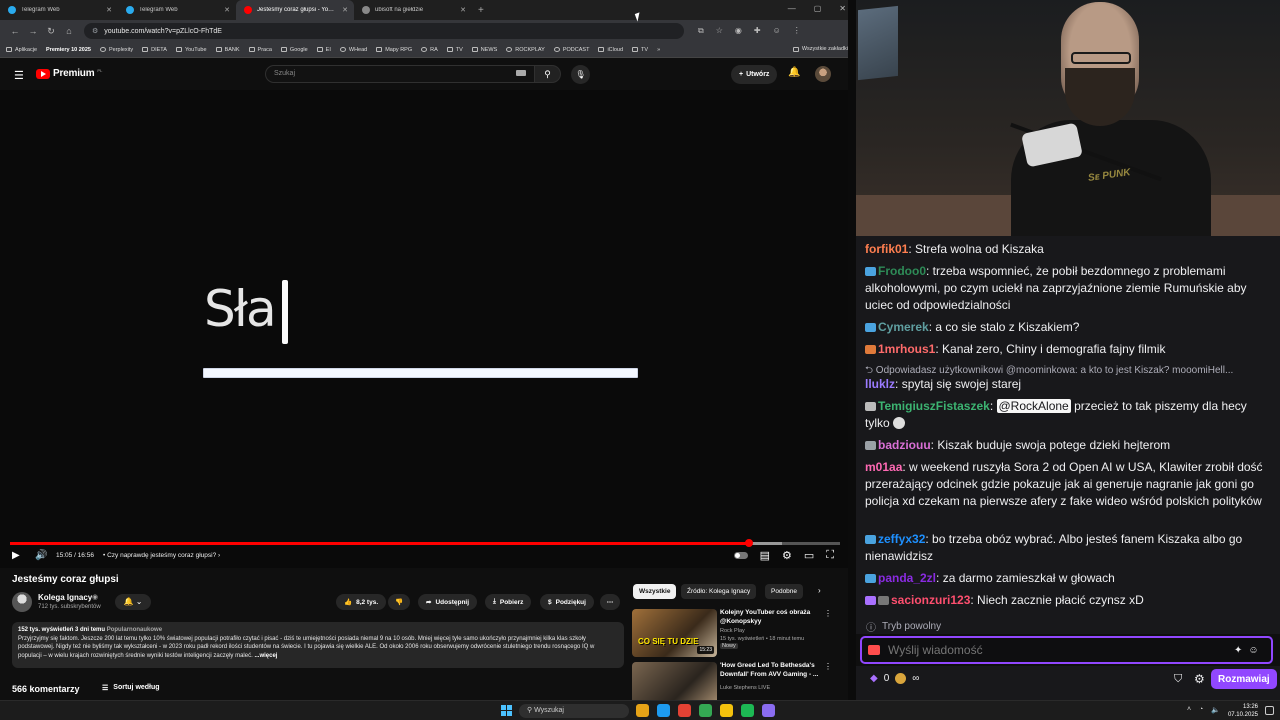  I want to click on emote-picker-icon: ☺, so click(1253, 650).